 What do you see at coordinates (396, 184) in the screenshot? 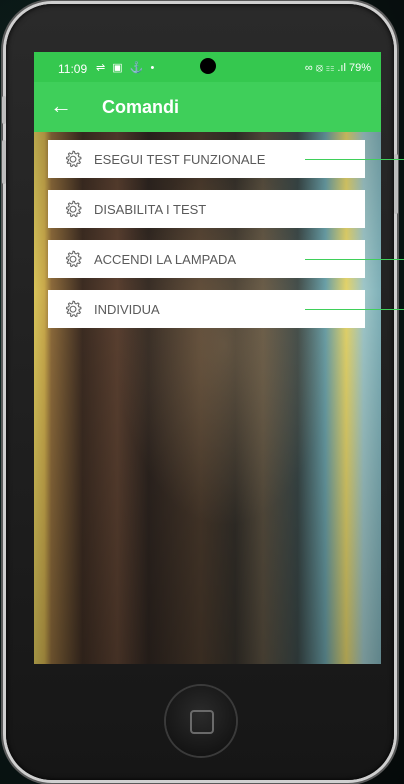
I see `power-button` at bounding box center [396, 184].